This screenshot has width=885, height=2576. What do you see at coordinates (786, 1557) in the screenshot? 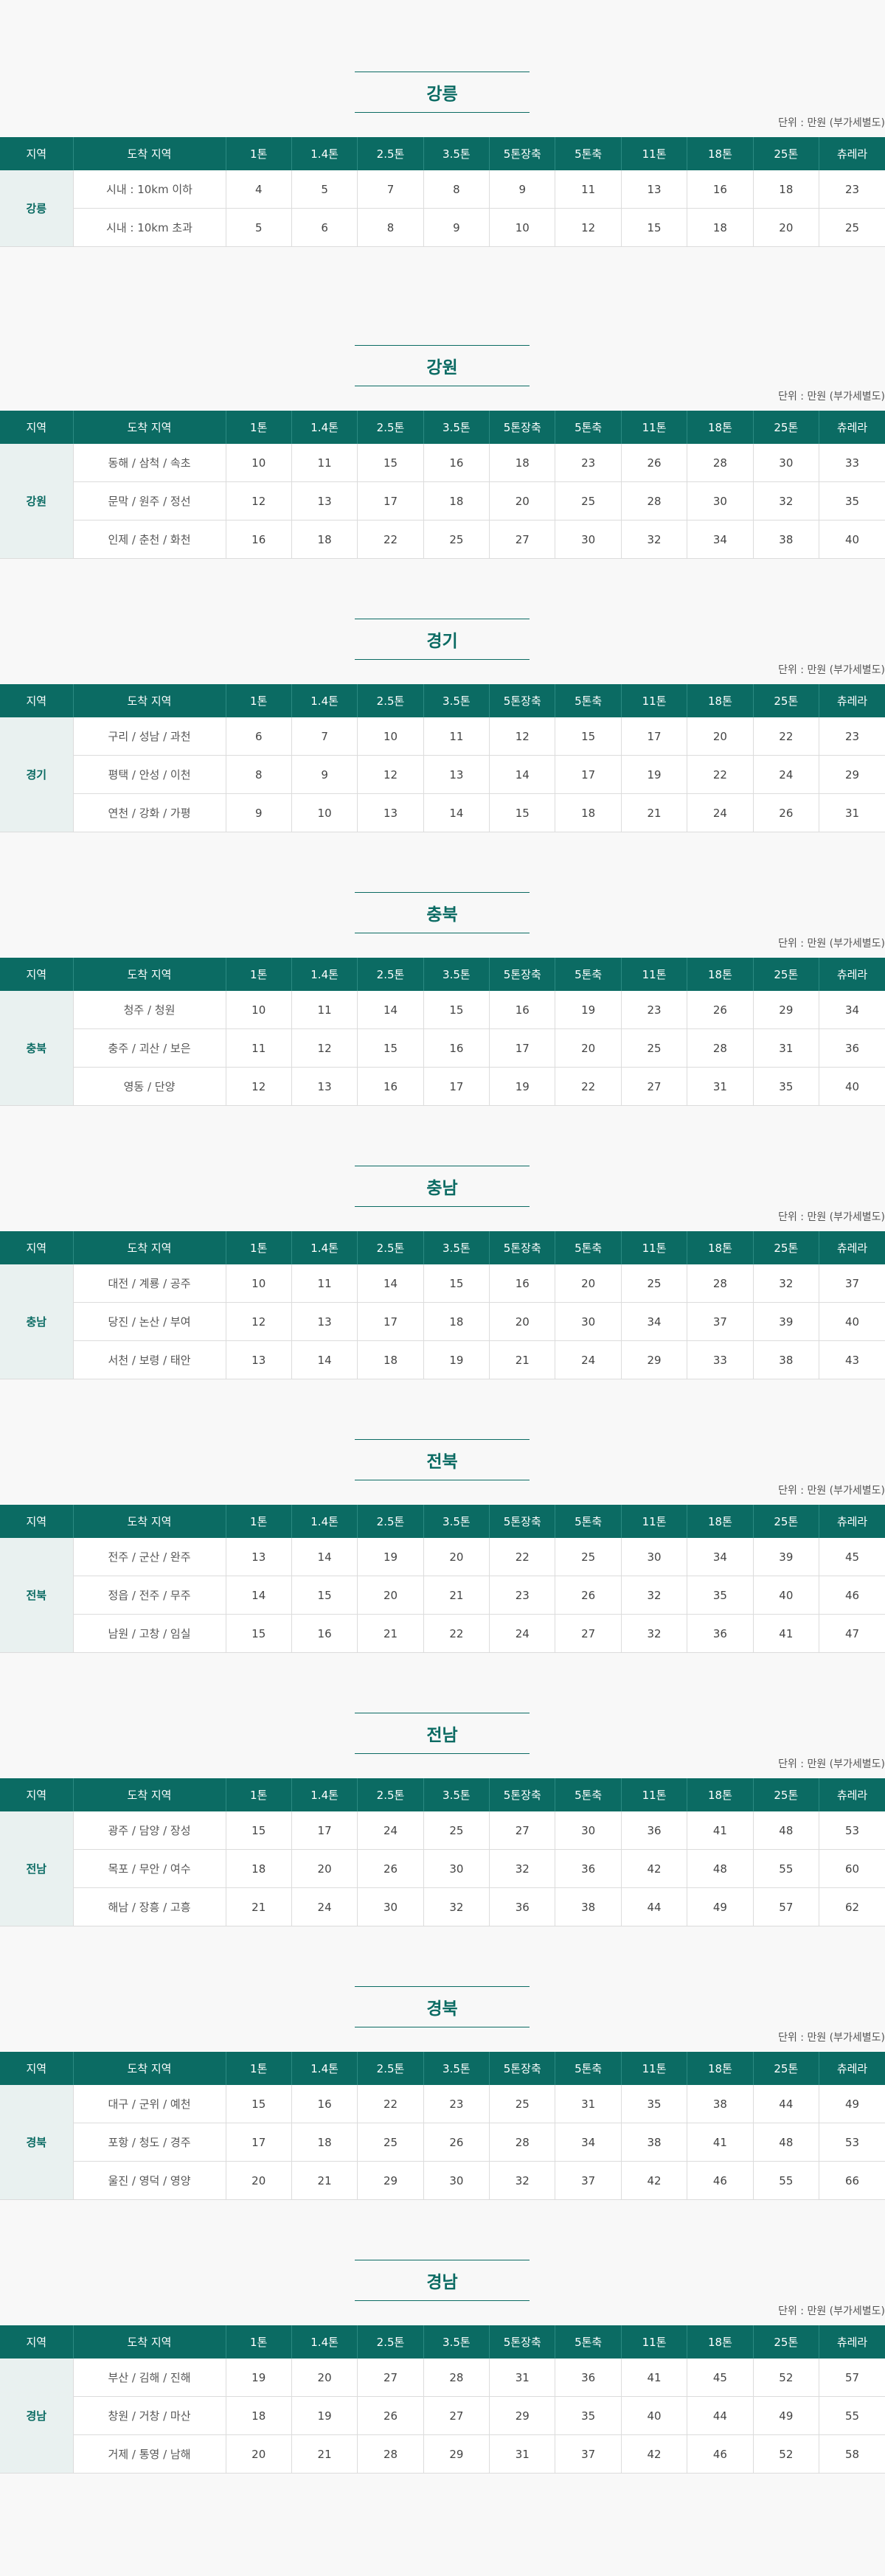
I see `price-cell: 39` at bounding box center [786, 1557].